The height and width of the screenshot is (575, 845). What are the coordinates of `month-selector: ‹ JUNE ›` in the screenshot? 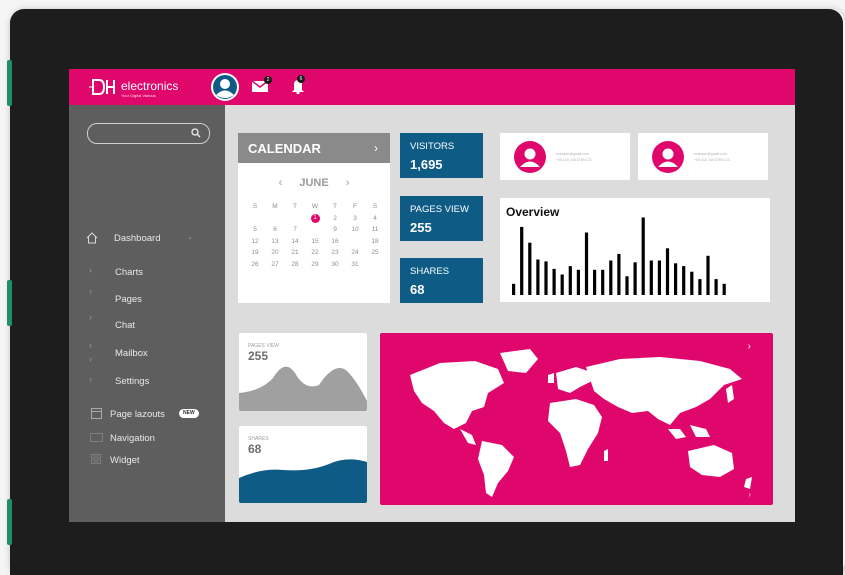 It's located at (314, 183).